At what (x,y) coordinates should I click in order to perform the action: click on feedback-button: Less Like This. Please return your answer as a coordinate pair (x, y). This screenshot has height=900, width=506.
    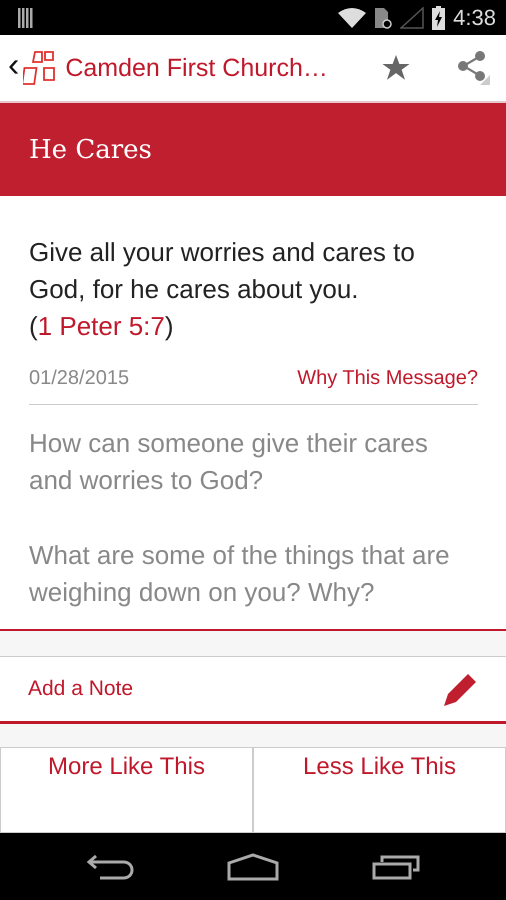
    Looking at the image, I should click on (379, 790).